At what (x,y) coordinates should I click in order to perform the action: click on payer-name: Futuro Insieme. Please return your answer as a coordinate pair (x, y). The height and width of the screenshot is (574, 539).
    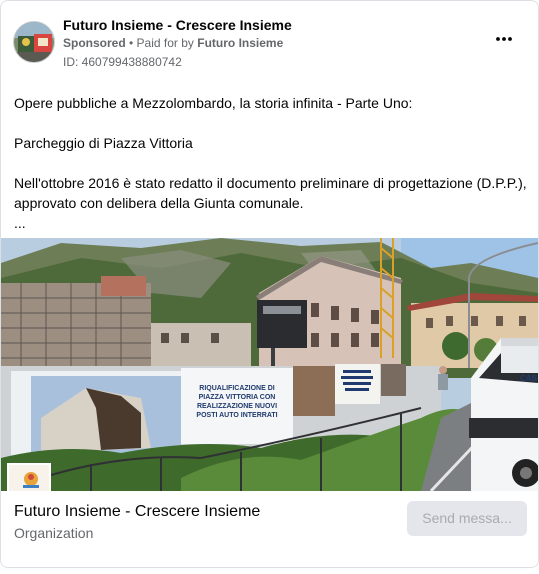
    Looking at the image, I should click on (240, 43).